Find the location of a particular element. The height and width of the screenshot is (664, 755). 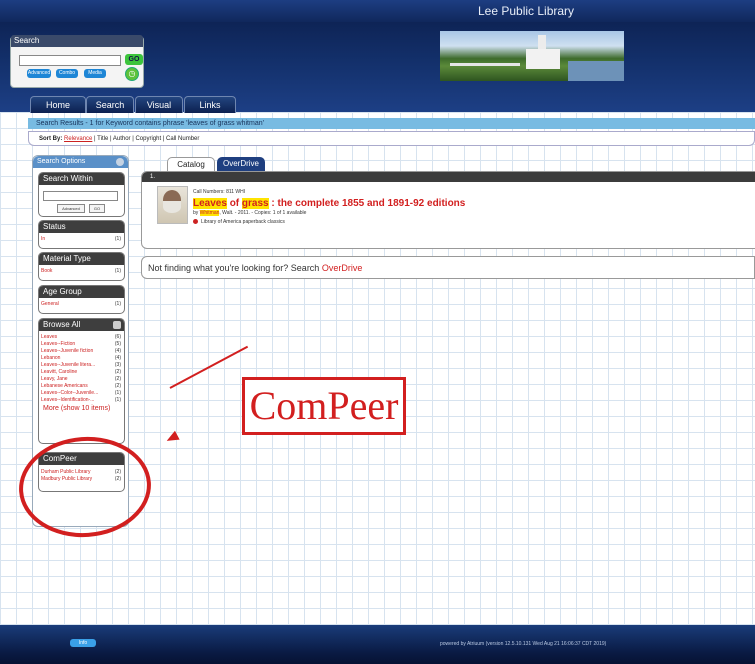

go-button: GO is located at coordinates (134, 59).